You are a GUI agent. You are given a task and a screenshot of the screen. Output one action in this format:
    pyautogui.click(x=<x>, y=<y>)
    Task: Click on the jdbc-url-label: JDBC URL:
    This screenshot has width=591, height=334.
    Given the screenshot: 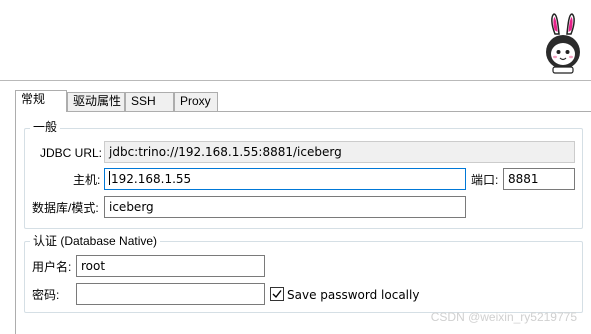 What is the action you would take?
    pyautogui.click(x=71, y=153)
    